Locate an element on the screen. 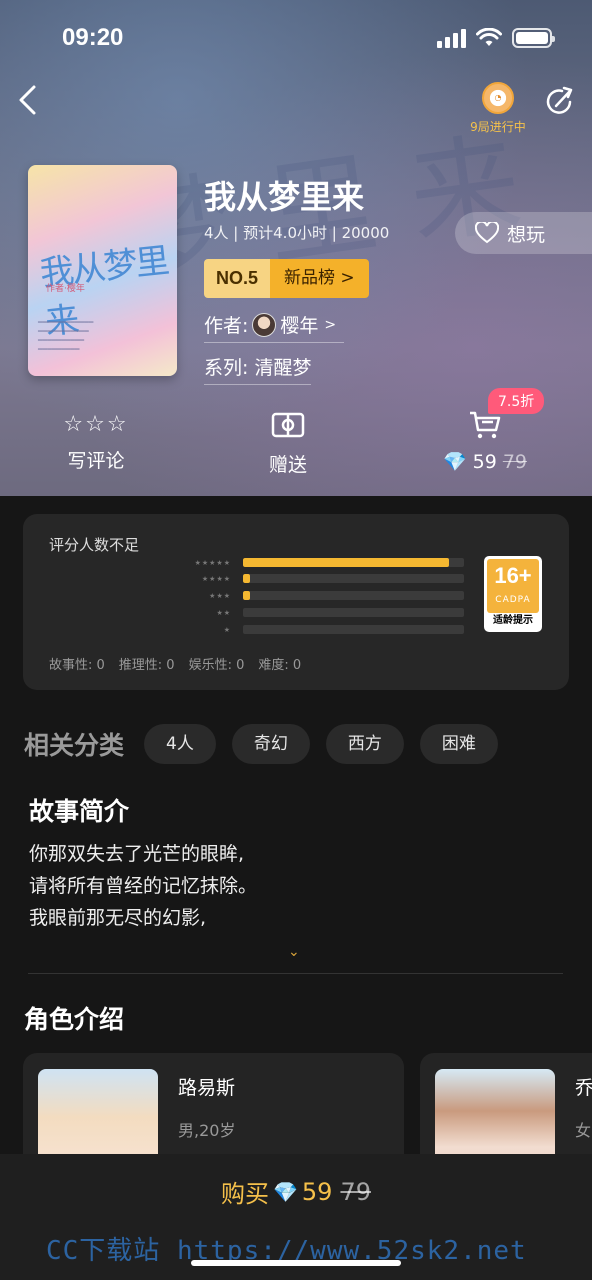  buy-price-original: 79 is located at coordinates (355, 1191).